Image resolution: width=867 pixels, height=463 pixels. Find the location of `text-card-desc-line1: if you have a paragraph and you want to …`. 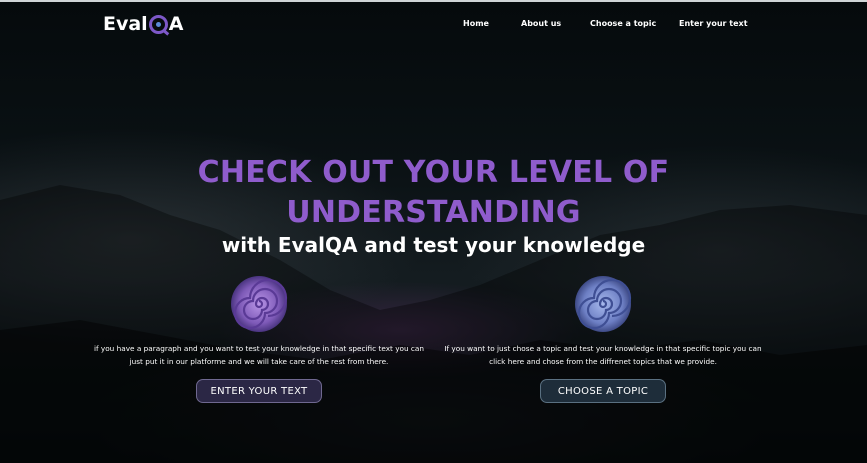

text-card-desc-line1: if you have a paragraph and you want to … is located at coordinates (259, 348).